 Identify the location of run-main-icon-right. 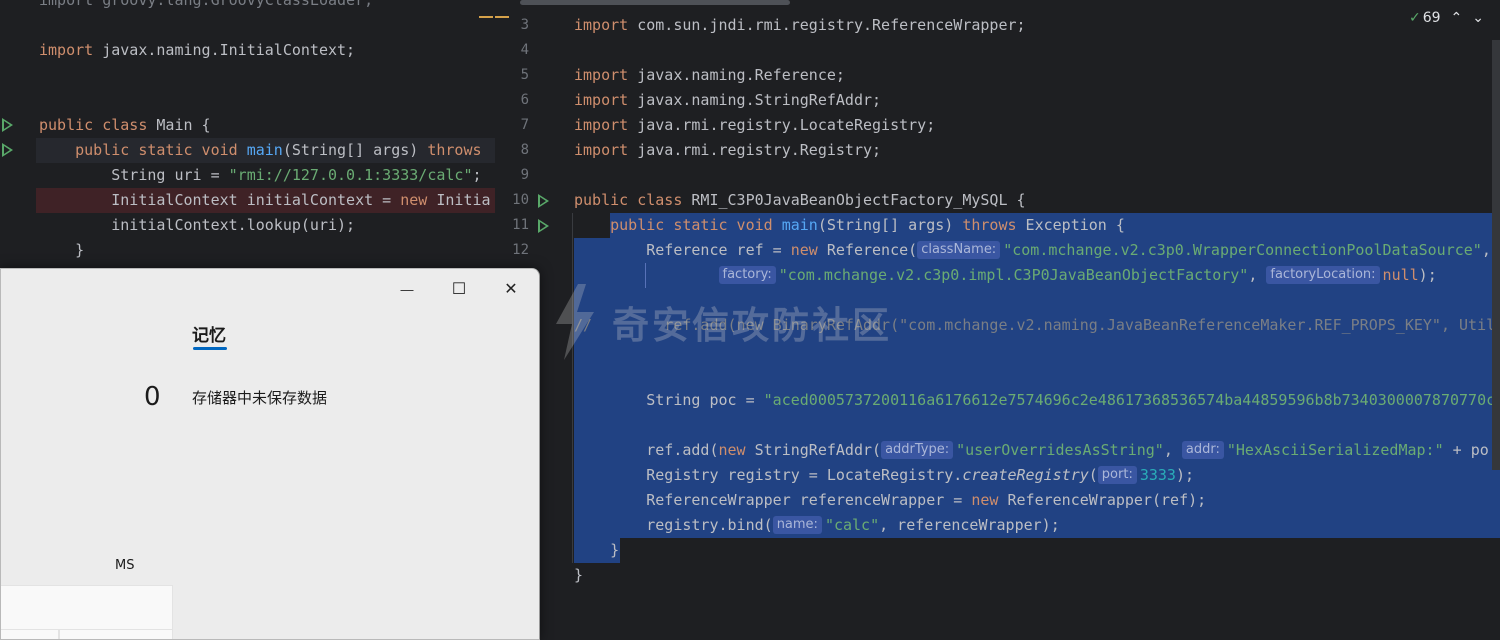
(543, 226).